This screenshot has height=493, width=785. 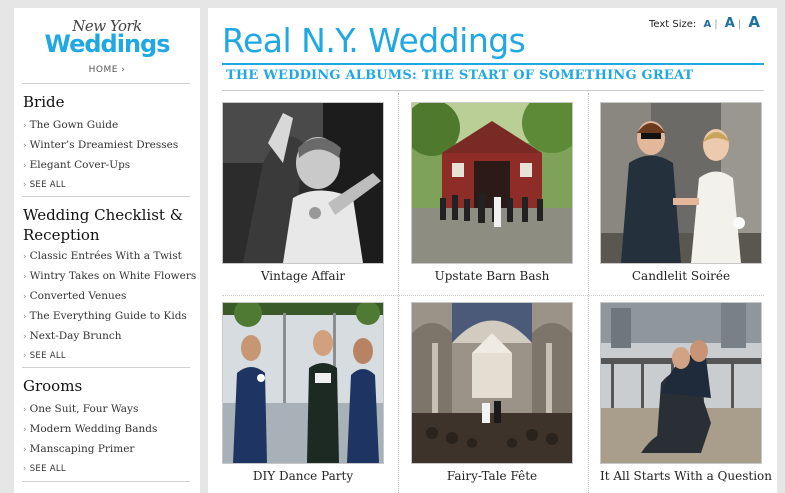 I want to click on logo-line-weddings: Weddings, so click(x=107, y=44).